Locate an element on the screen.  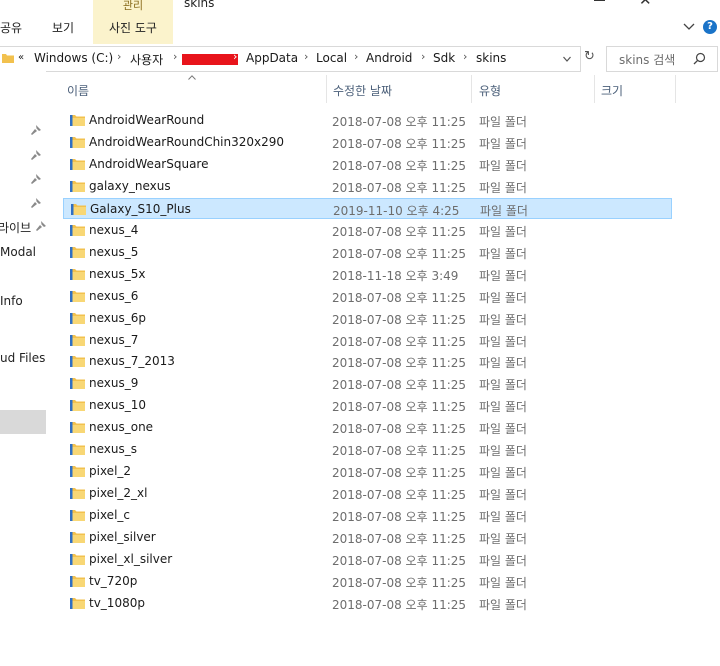
file-row: nexus_6p 2018-07-08 오후 11:25 파일 폴더 is located at coordinates (367, 318).